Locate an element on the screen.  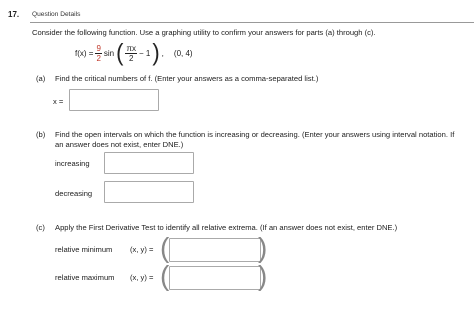
arg-numerator: πx is located at coordinates (131, 48).